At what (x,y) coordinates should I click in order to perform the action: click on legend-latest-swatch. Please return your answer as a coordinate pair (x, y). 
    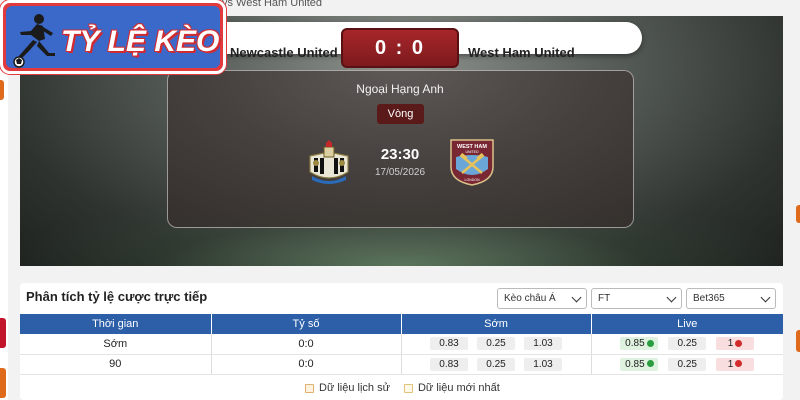
    Looking at the image, I should click on (408, 388).